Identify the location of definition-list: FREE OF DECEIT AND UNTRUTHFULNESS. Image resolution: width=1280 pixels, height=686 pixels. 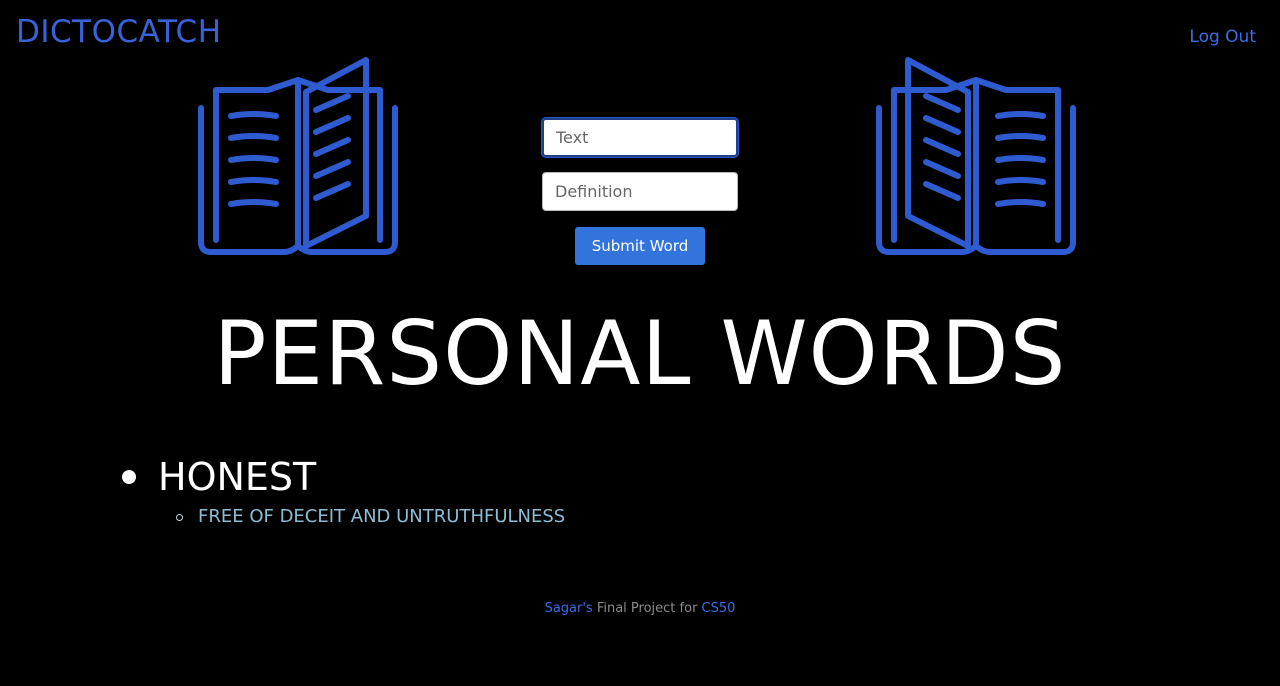
(361, 517).